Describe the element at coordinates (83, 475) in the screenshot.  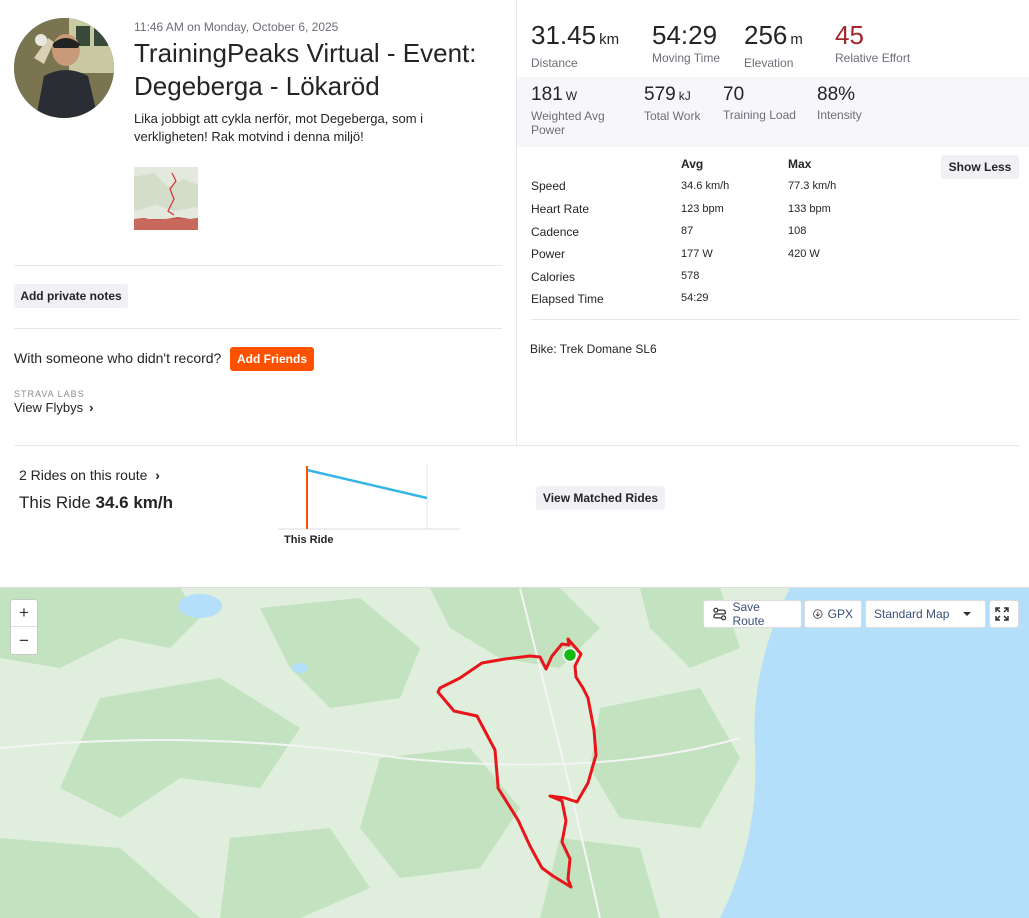
I see `rides-on-route-label: 2 Rides on this route` at that location.